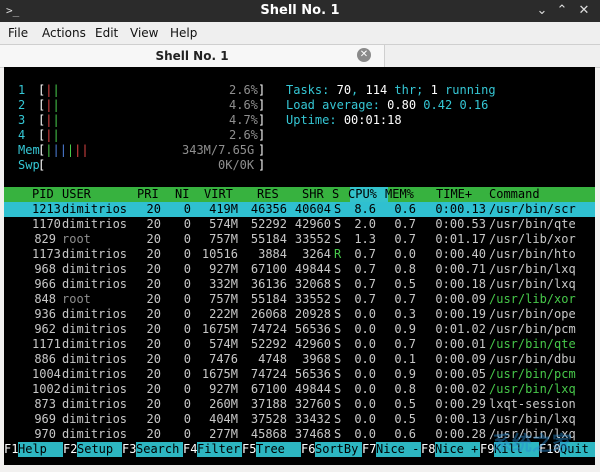  Describe the element at coordinates (532, 329) in the screenshot. I see `cell-command: /usr/bin/pcm` at that location.